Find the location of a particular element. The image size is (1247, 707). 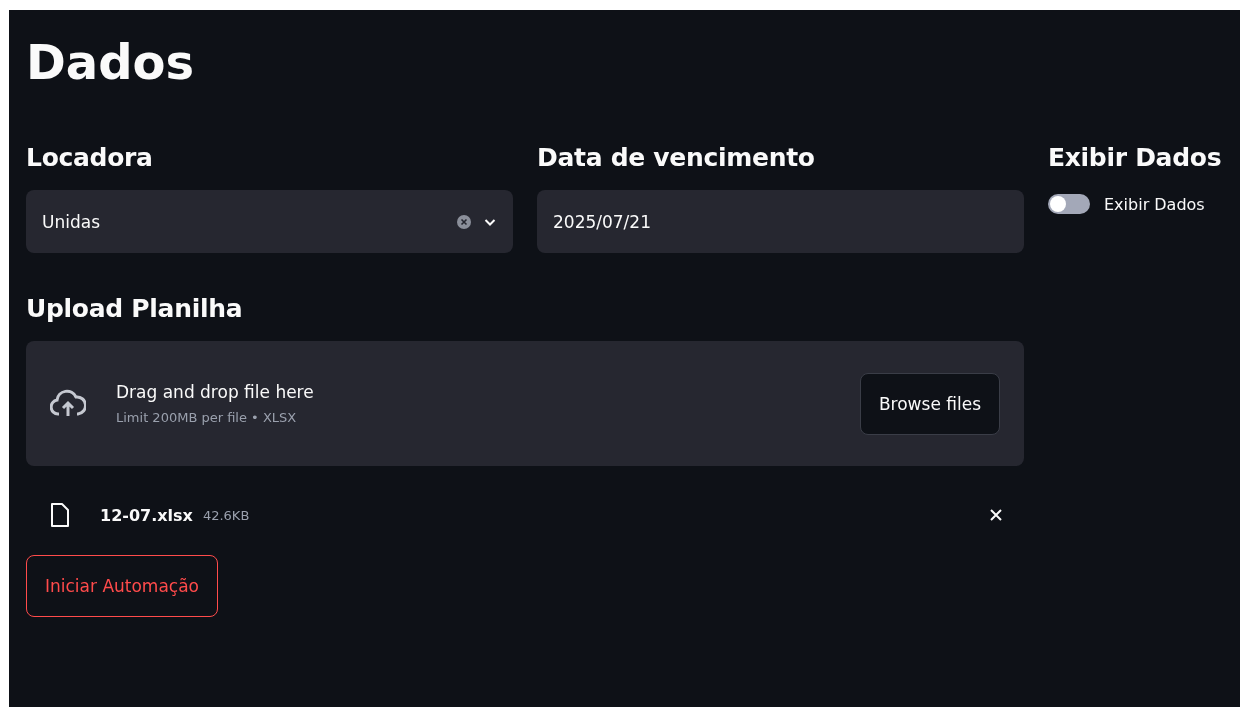

limit-text: Limit 200MB per file • XLSX is located at coordinates (207, 417).